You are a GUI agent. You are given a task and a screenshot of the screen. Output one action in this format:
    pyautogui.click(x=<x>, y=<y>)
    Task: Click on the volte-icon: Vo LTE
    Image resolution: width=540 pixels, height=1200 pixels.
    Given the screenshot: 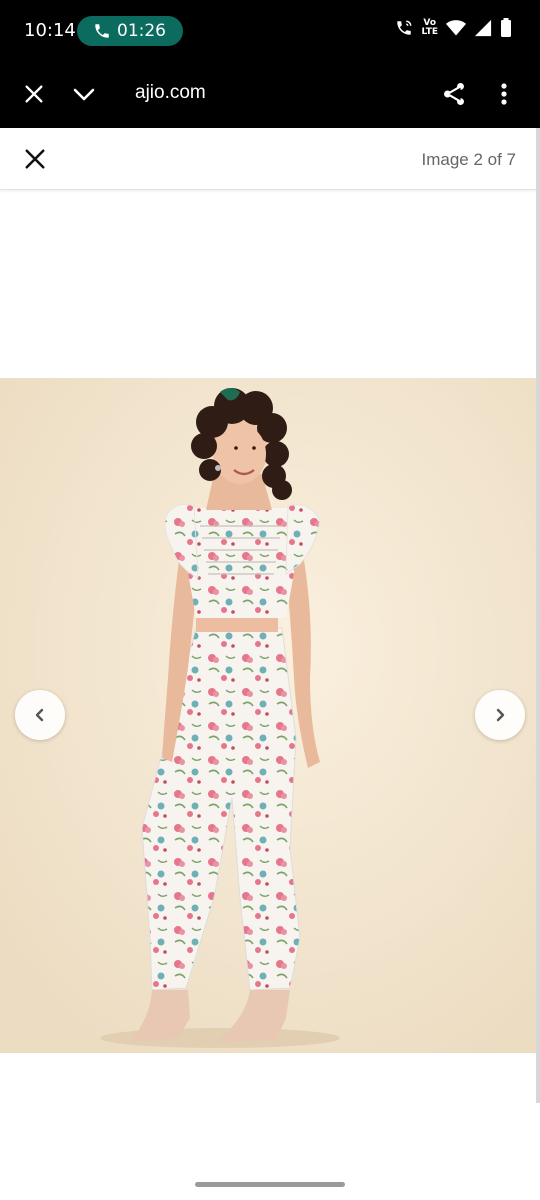 What is the action you would take?
    pyautogui.click(x=429, y=28)
    